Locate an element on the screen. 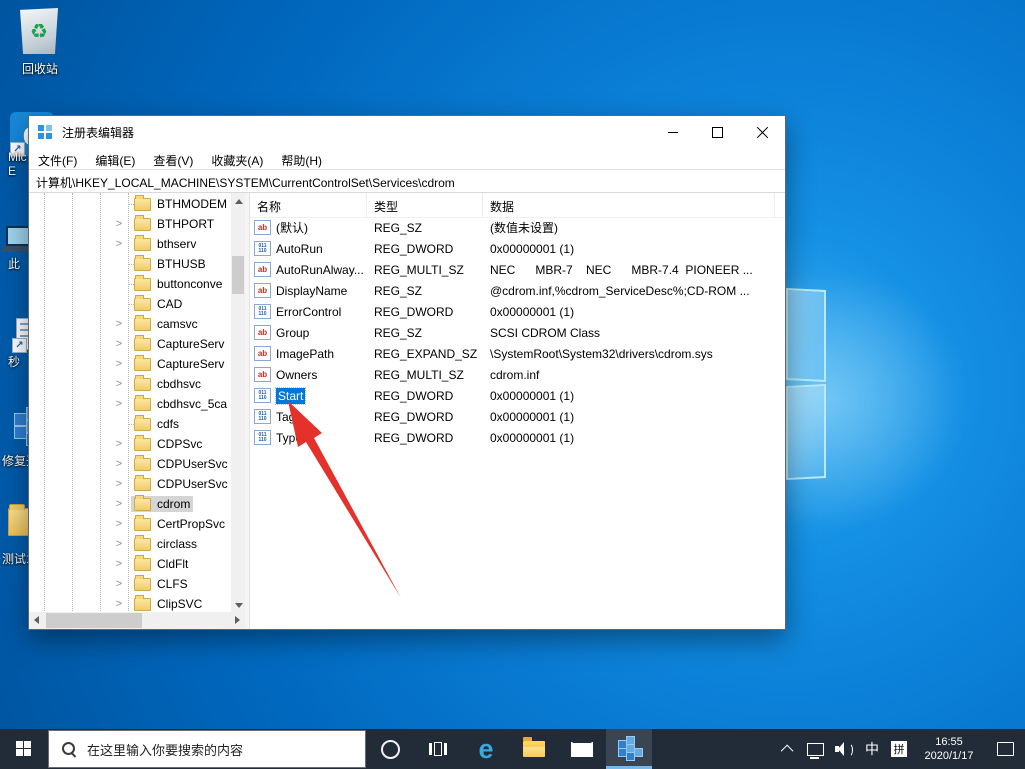 The height and width of the screenshot is (769, 1025). value-row-: ab (默认) REG_SZ (数值未设置) is located at coordinates (517, 227).